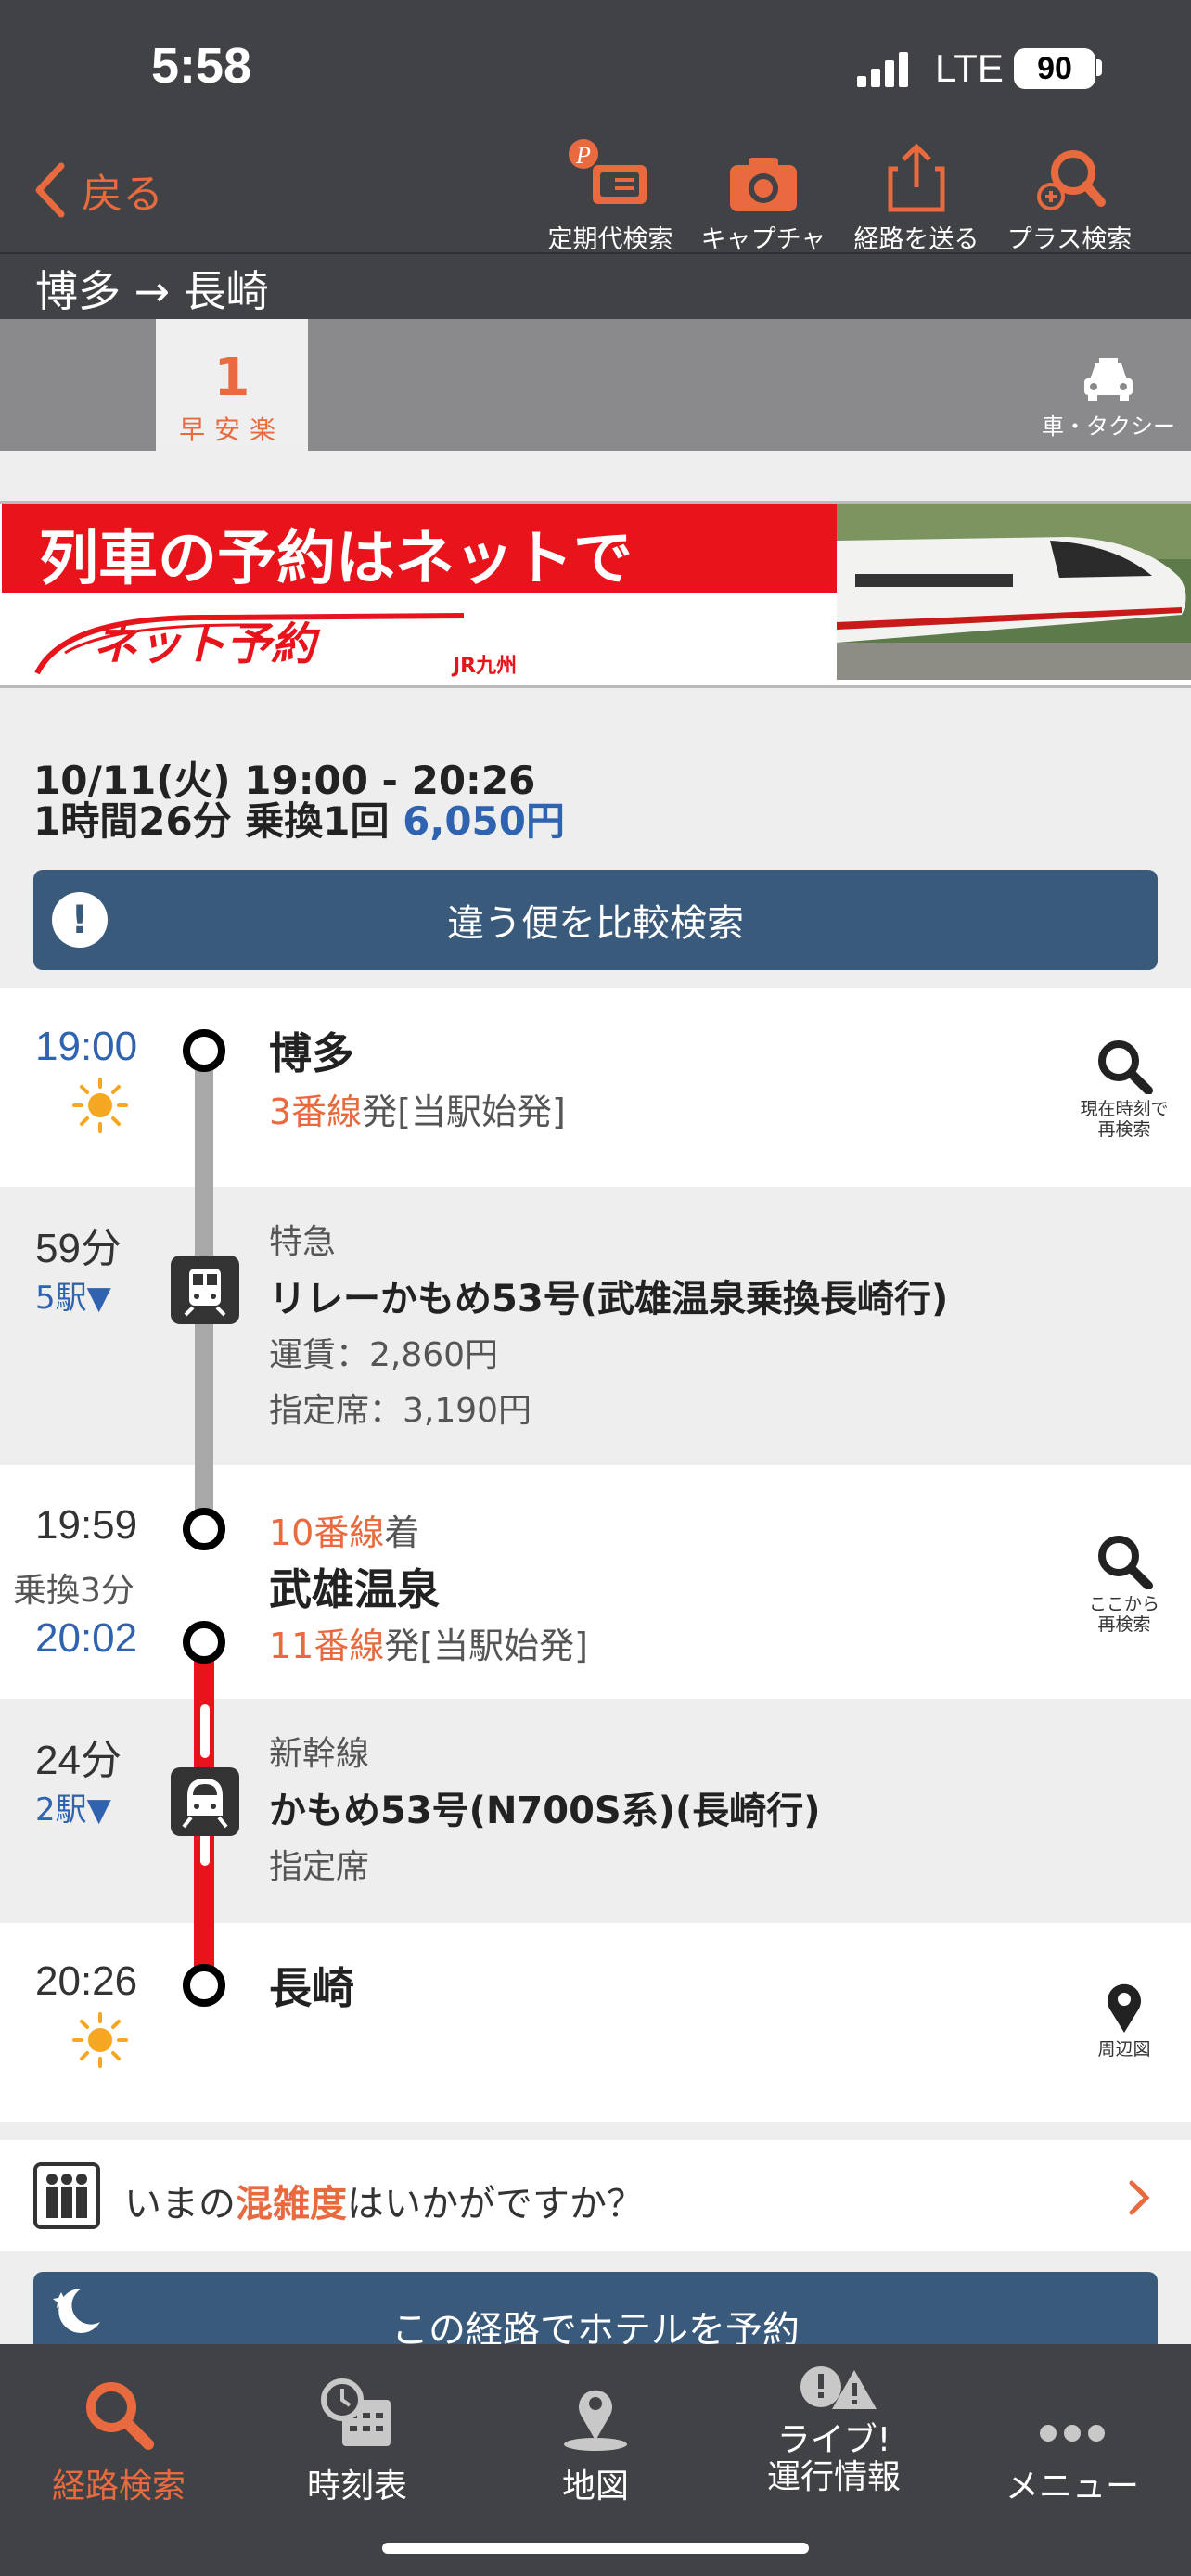  What do you see at coordinates (595, 1087) in the screenshot?
I see `stop-panel-hakata` at bounding box center [595, 1087].